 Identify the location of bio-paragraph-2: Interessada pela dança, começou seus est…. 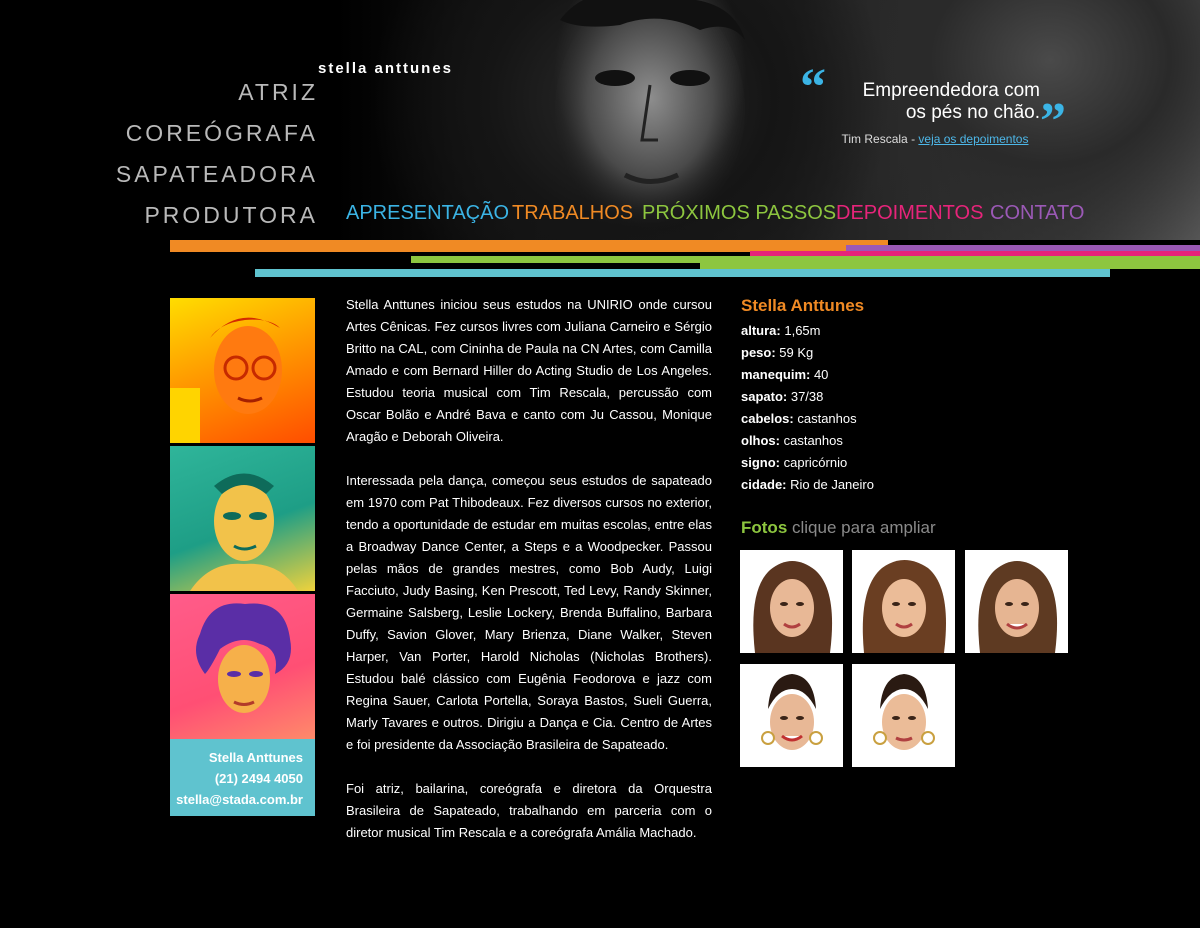
(529, 612).